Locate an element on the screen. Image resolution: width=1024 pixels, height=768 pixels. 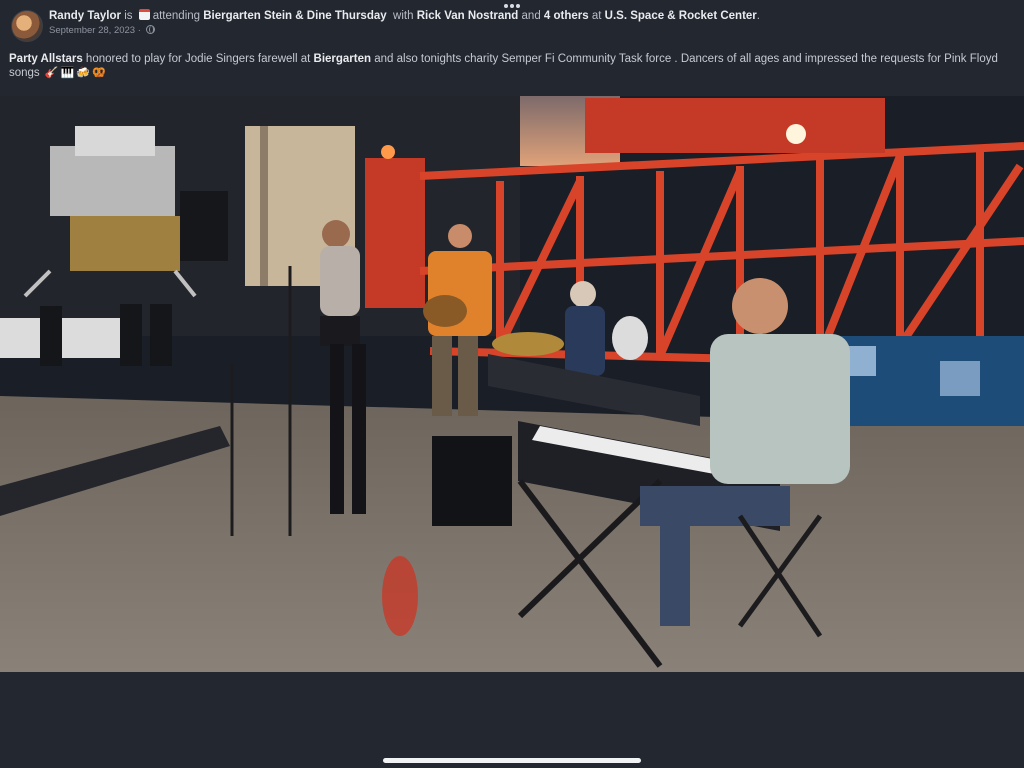
at-text: at is located at coordinates (596, 16).